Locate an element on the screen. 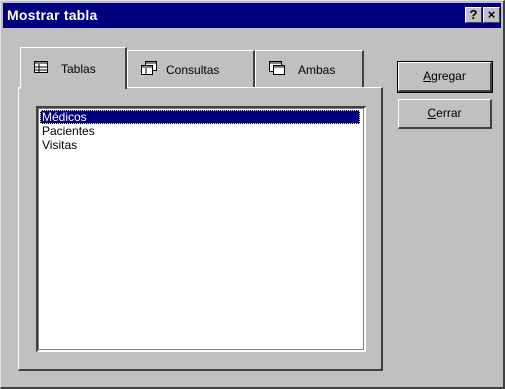 This screenshot has height=389, width=505. close-button-mnemonic: C is located at coordinates (432, 113).